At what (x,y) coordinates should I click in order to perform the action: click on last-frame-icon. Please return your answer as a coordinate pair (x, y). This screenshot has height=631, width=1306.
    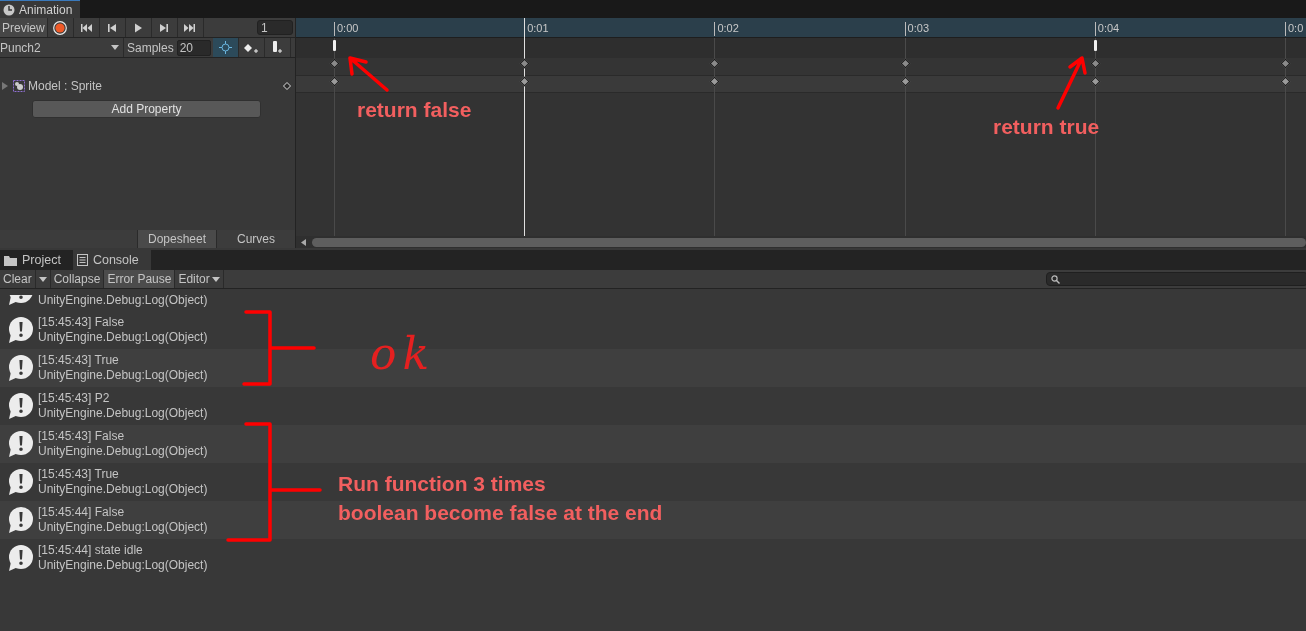
    Looking at the image, I should click on (190, 27).